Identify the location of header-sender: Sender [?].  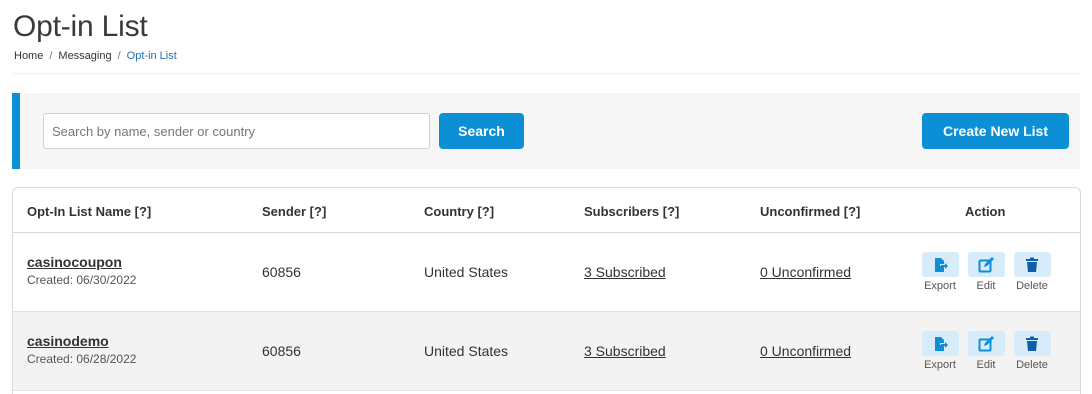
(294, 211).